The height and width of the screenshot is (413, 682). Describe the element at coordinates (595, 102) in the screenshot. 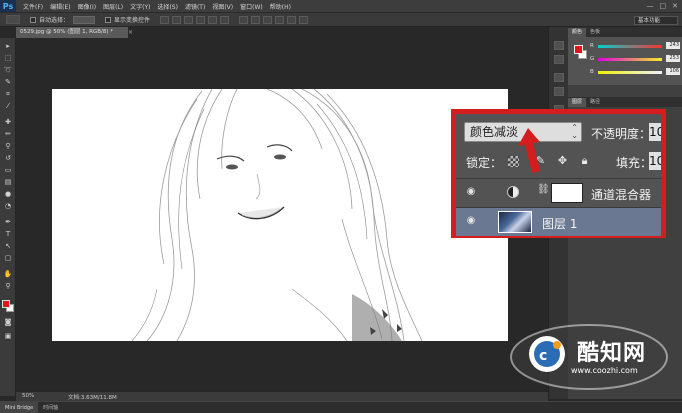

I see `tab-paths: 路径` at that location.